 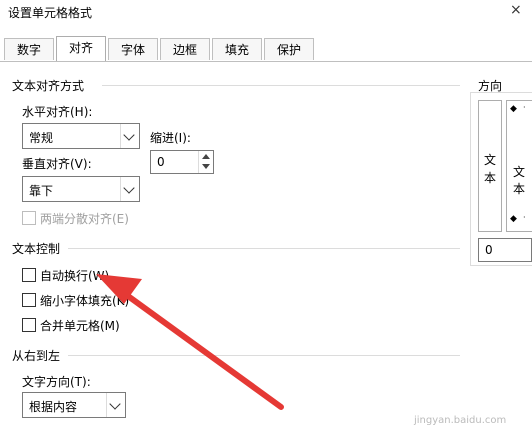 I want to click on annotation-arrow-icon, so click(x=190, y=342).